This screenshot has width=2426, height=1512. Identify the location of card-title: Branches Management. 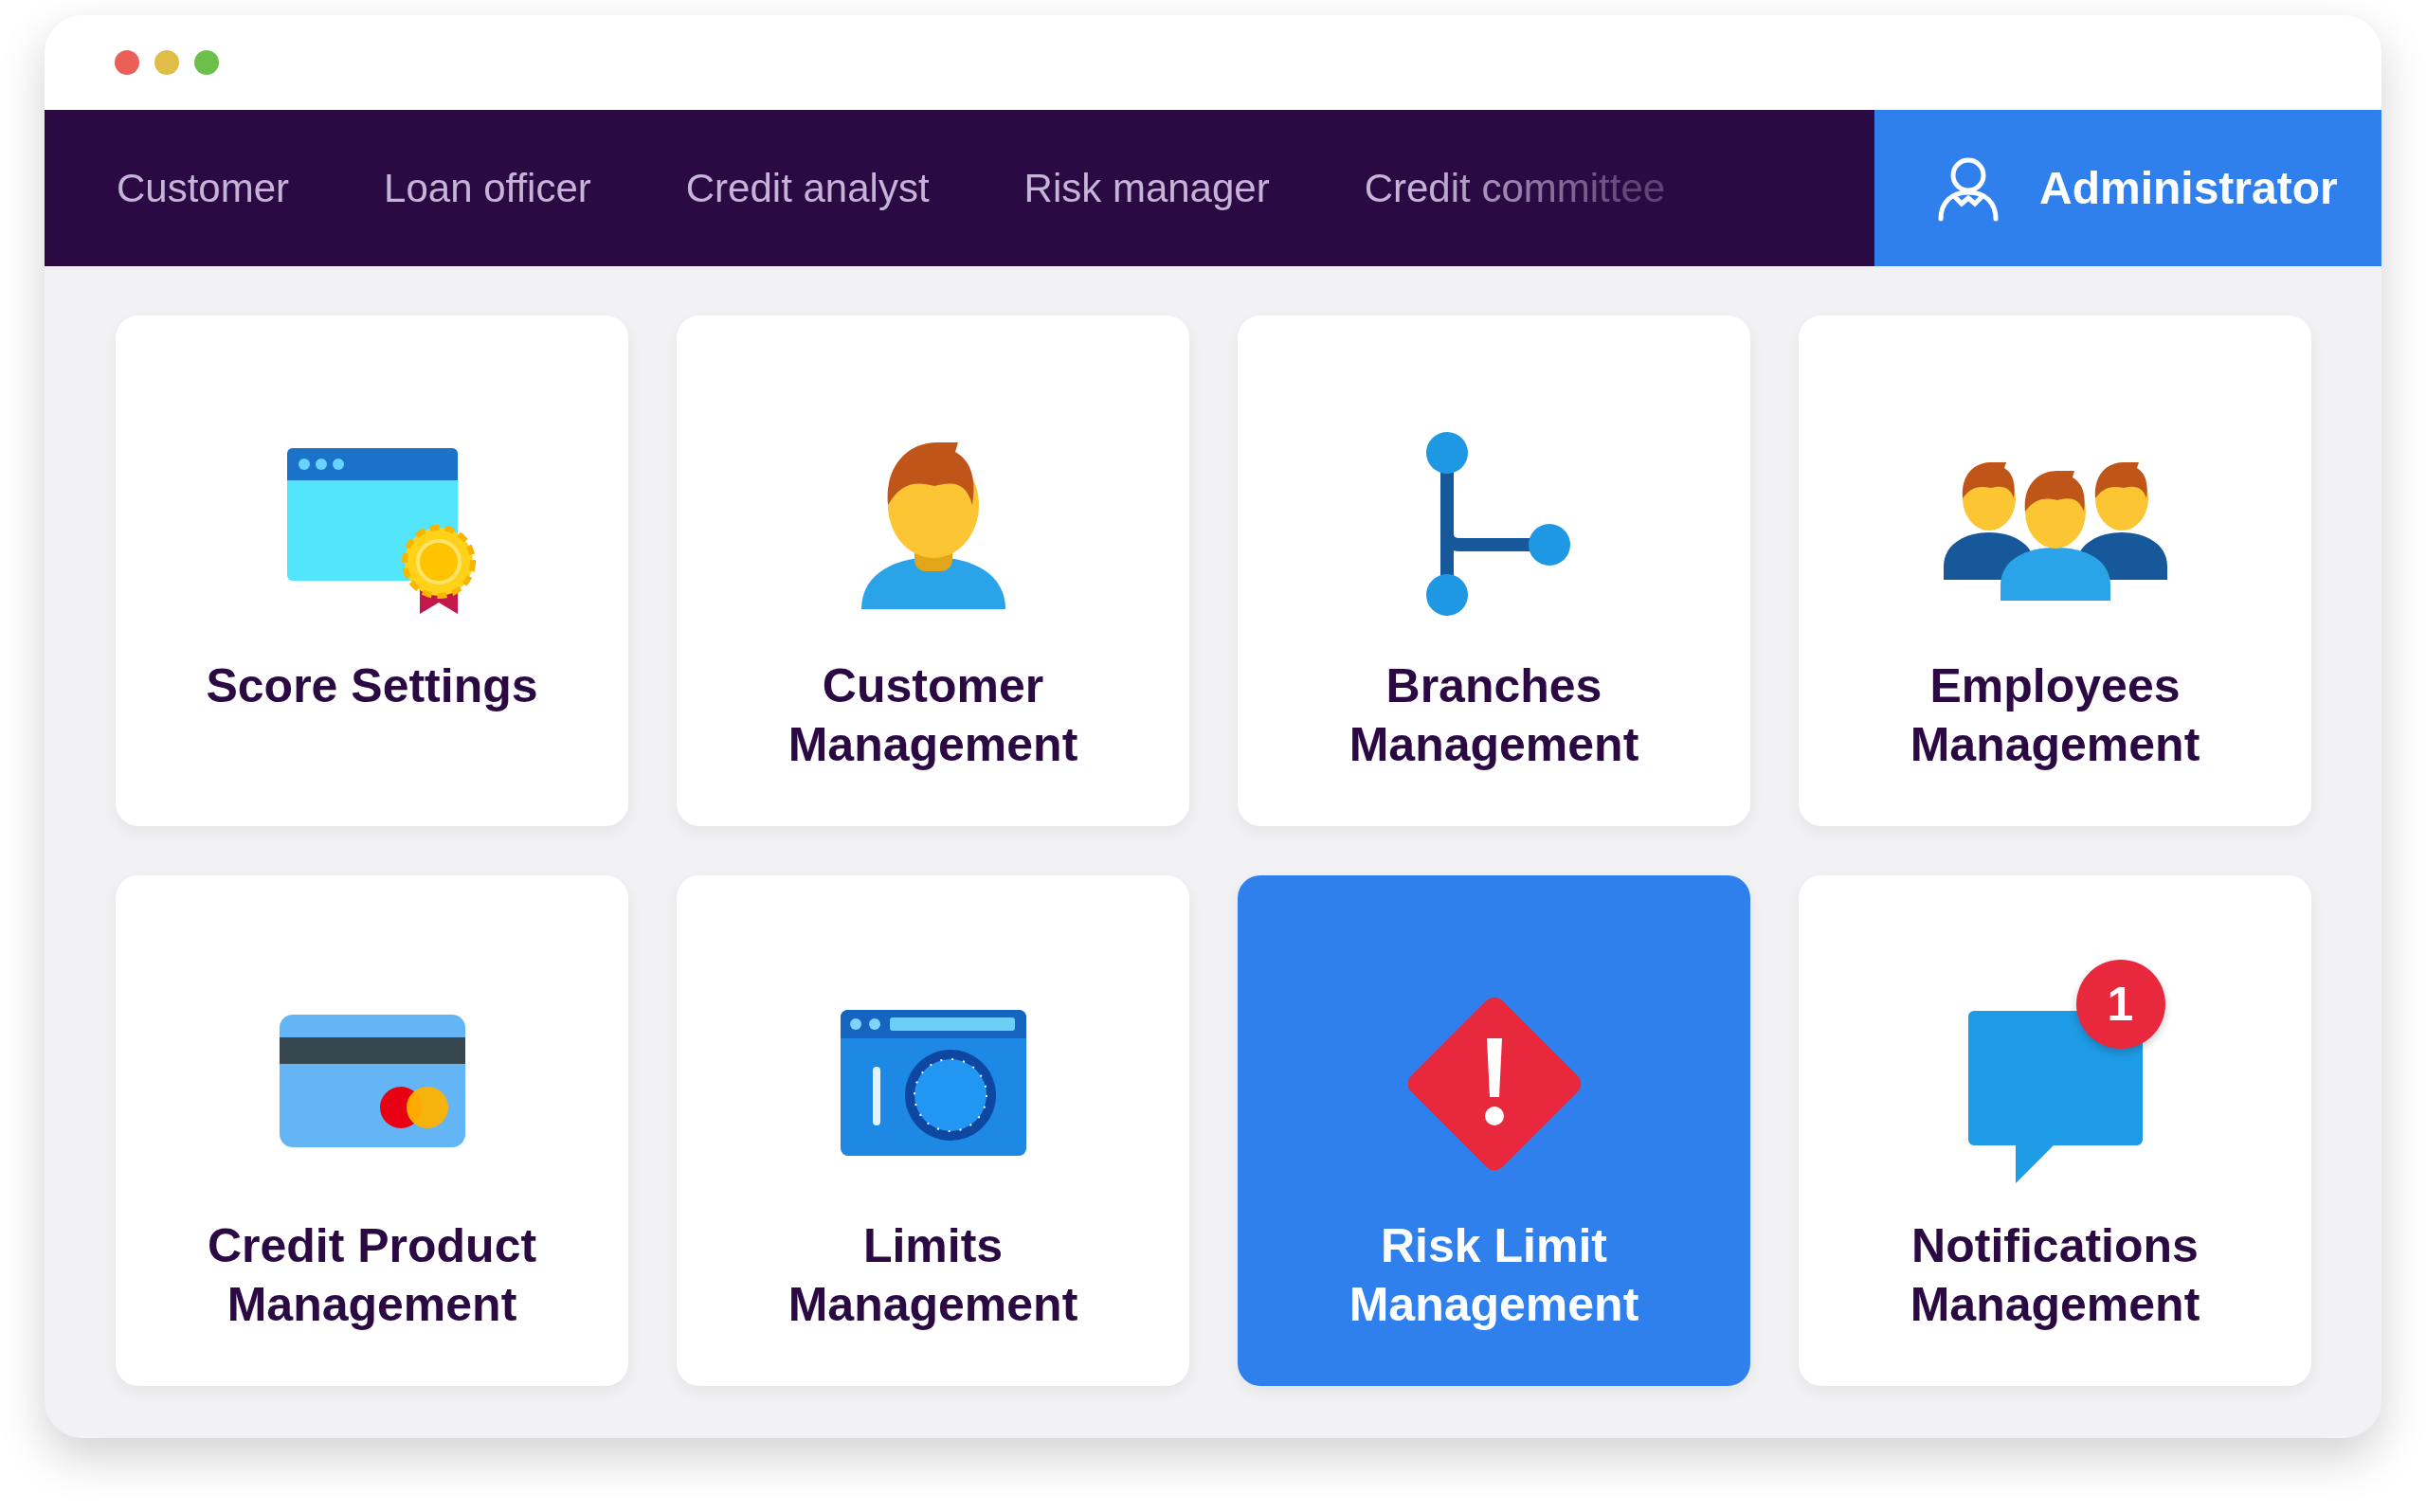
(1494, 715).